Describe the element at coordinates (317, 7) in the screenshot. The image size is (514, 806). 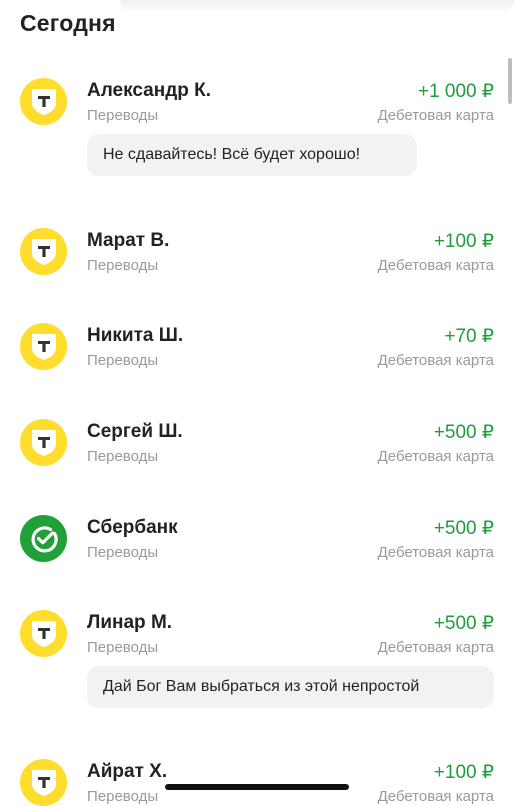
I see `top-edge-shadow` at that location.